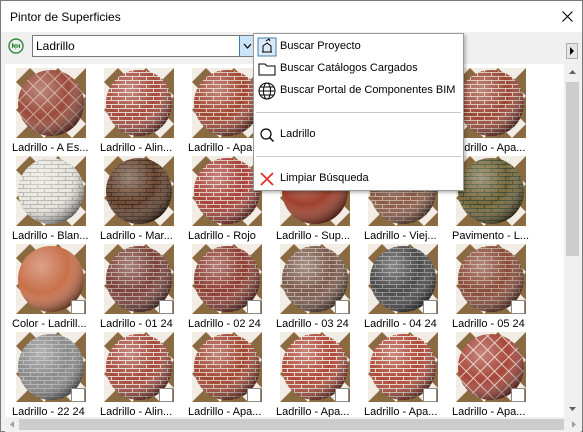  Describe the element at coordinates (135, 46) in the screenshot. I see `search-input` at that location.